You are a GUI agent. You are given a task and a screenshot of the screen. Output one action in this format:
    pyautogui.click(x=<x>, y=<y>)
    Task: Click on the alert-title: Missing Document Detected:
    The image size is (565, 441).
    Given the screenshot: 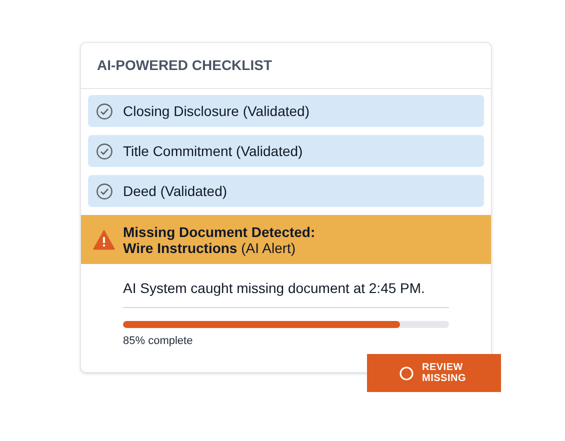 What is the action you would take?
    pyautogui.click(x=219, y=232)
    